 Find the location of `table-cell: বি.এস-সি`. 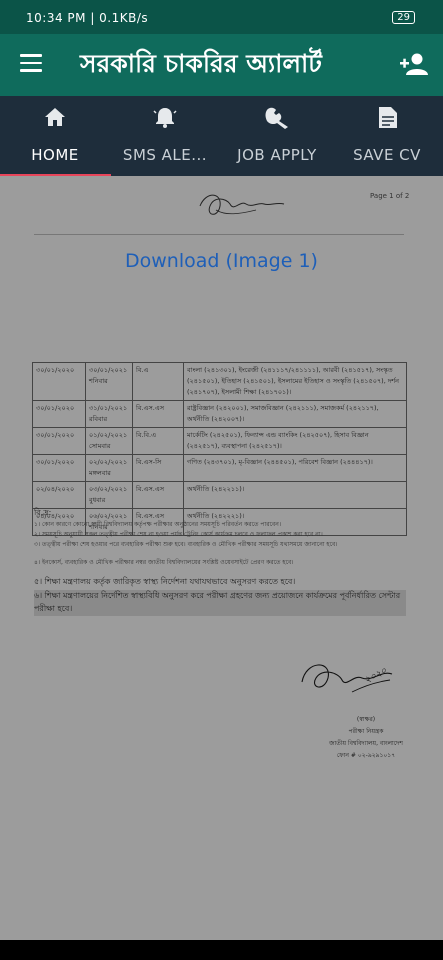

table-cell: বি.এস-সি is located at coordinates (158, 468).